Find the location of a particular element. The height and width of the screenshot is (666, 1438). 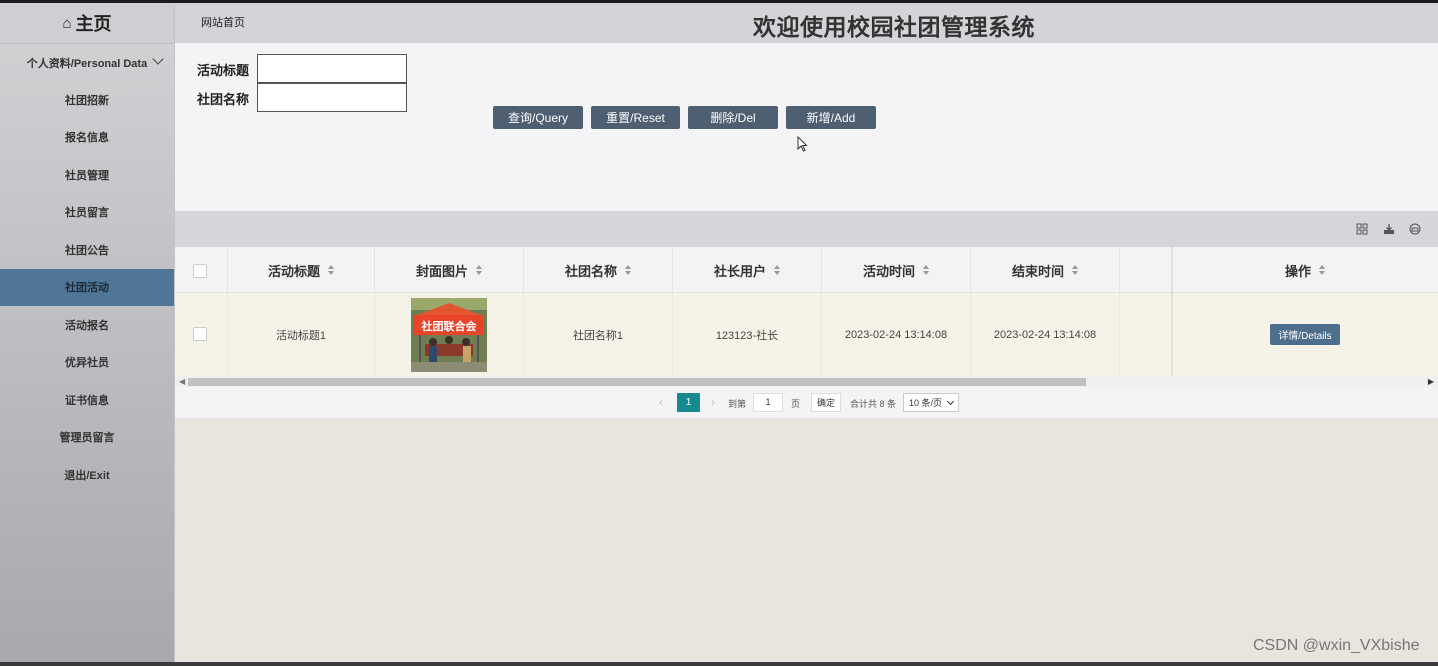

activity-title-input is located at coordinates (332, 68).